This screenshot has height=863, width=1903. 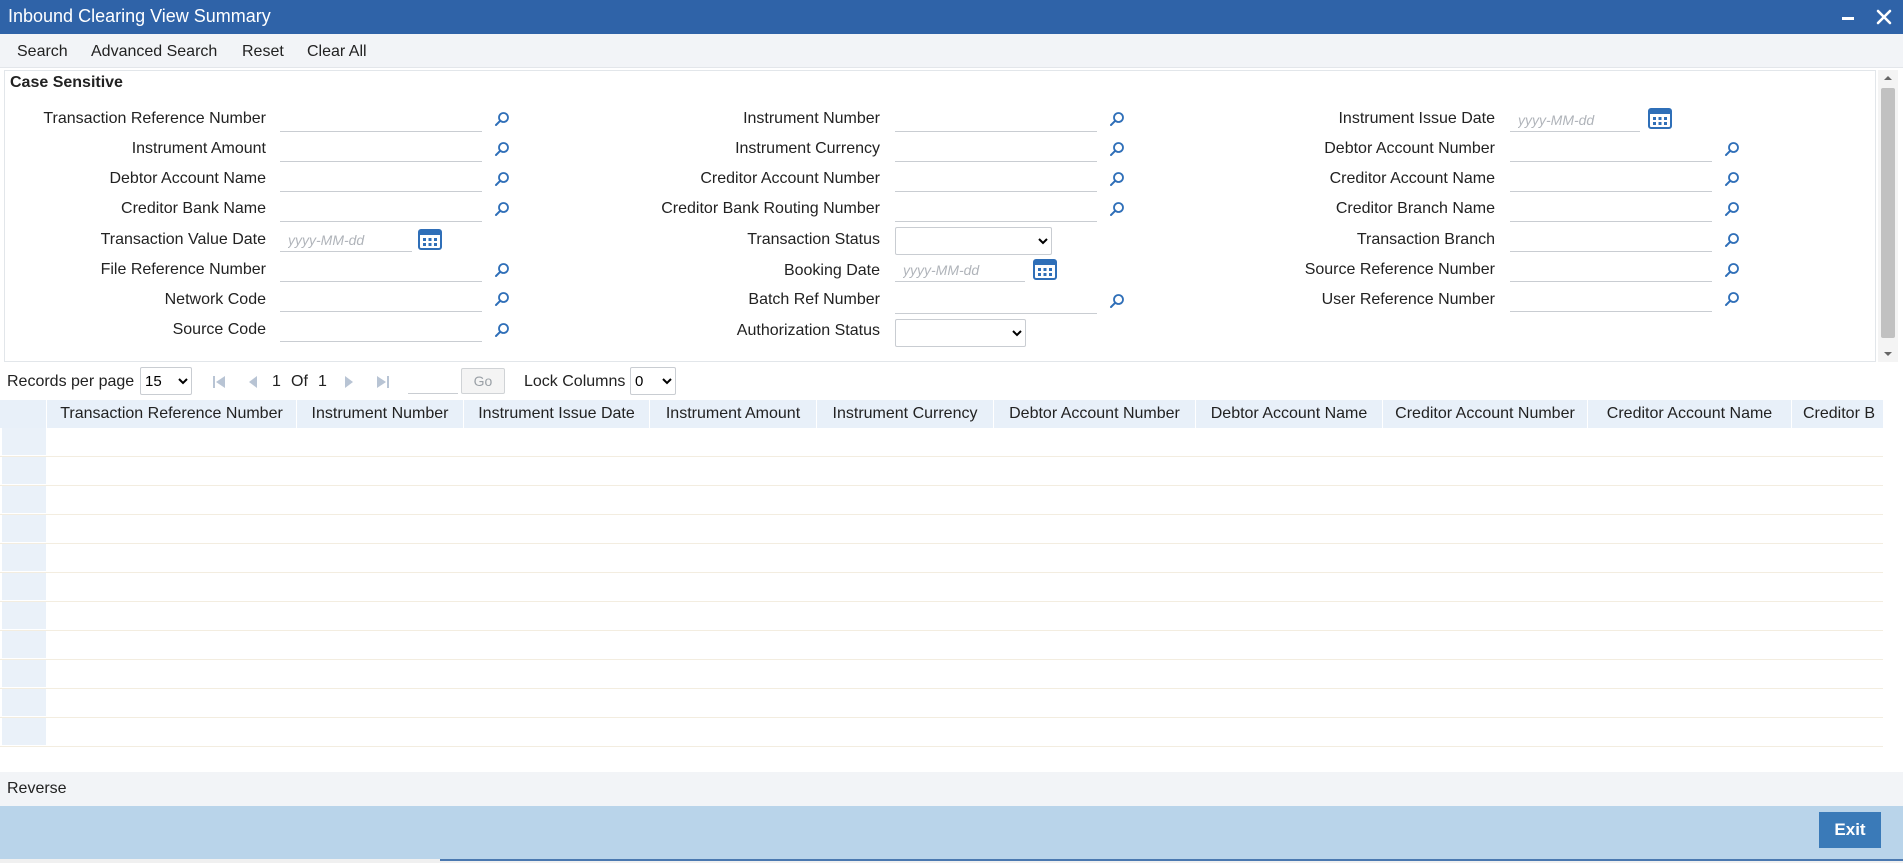 I want to click on creditor-bank-name-input, so click(x=381, y=210).